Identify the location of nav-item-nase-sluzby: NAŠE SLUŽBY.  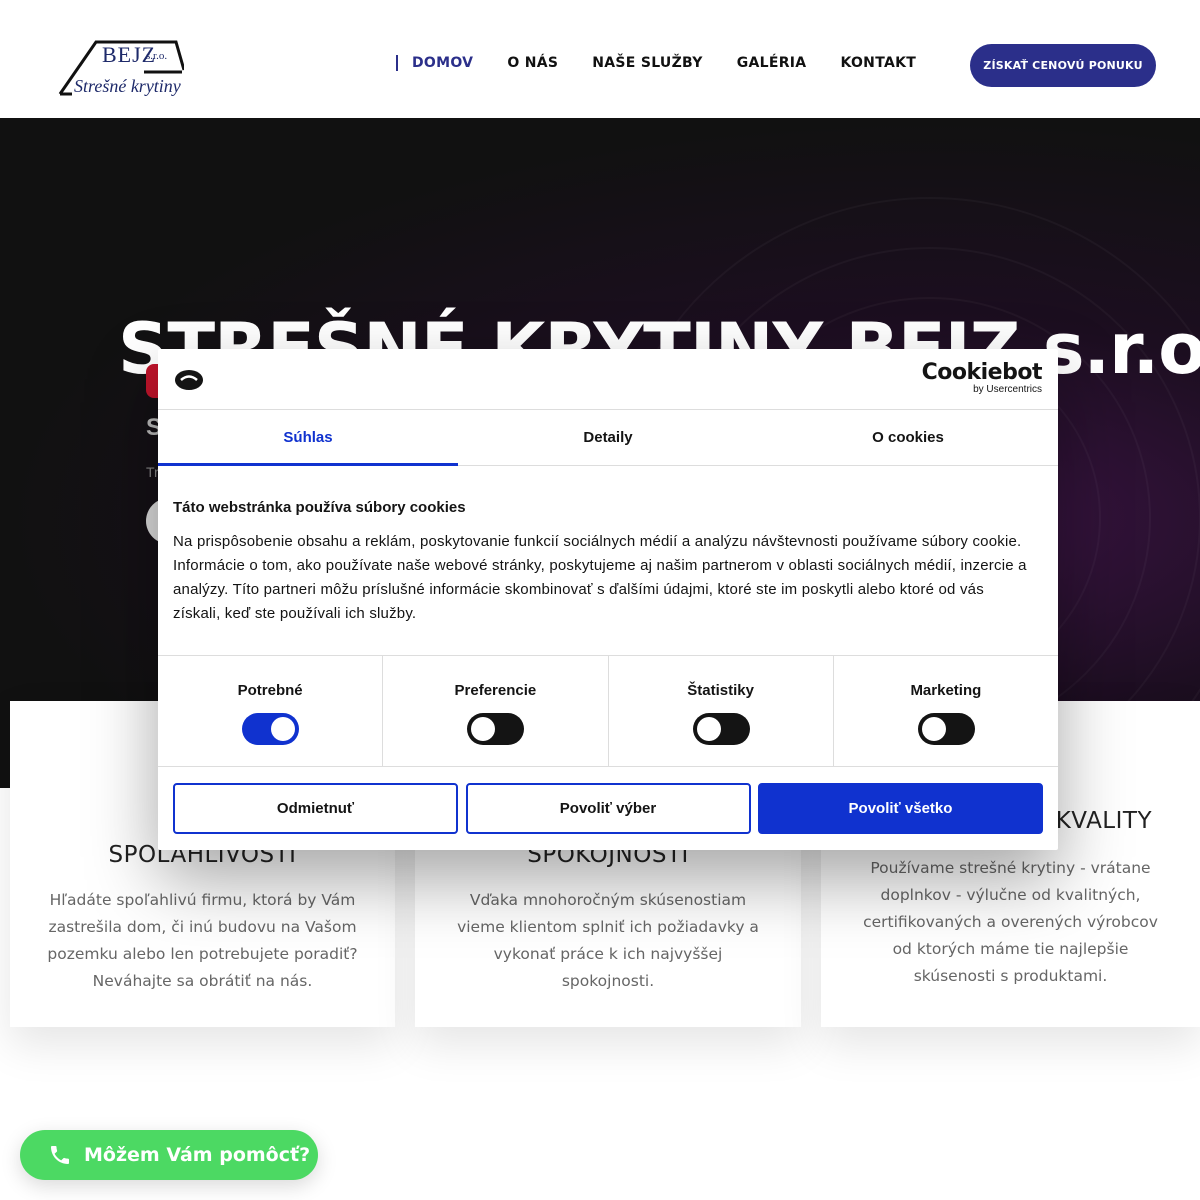
(647, 63).